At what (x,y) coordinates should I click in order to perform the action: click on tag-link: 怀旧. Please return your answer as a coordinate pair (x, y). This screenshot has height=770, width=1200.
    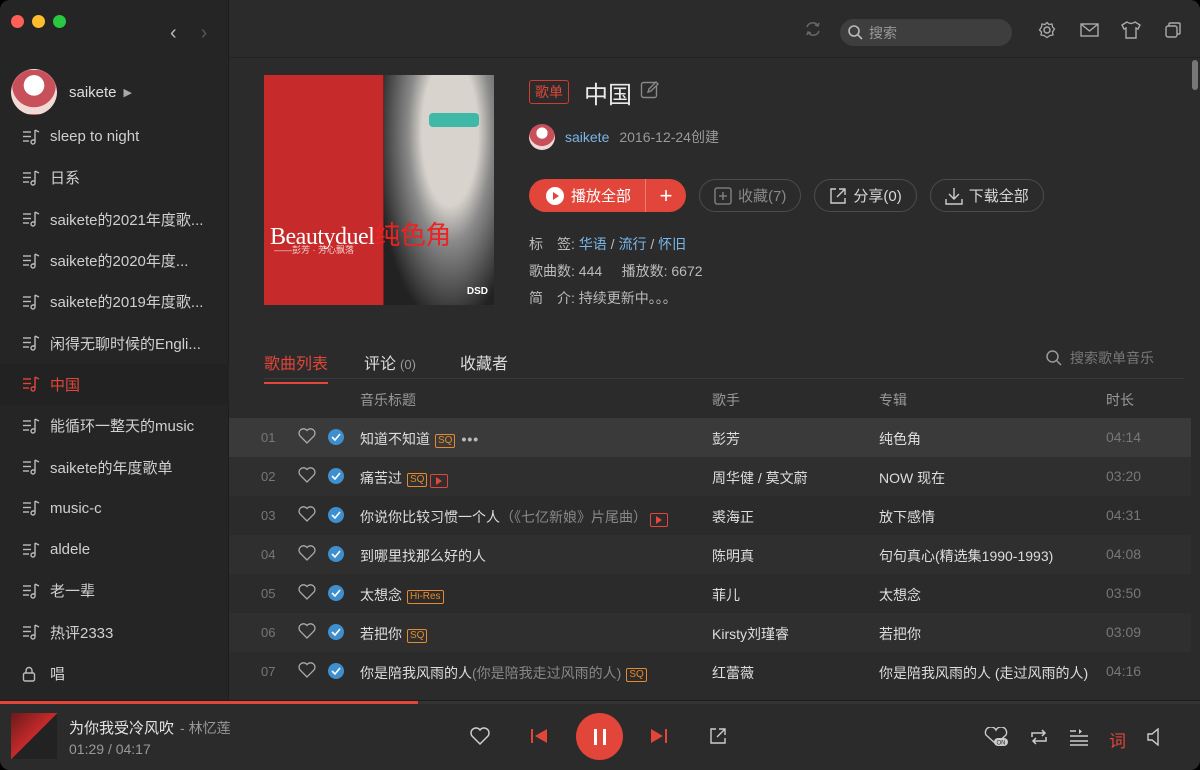
    Looking at the image, I should click on (672, 244).